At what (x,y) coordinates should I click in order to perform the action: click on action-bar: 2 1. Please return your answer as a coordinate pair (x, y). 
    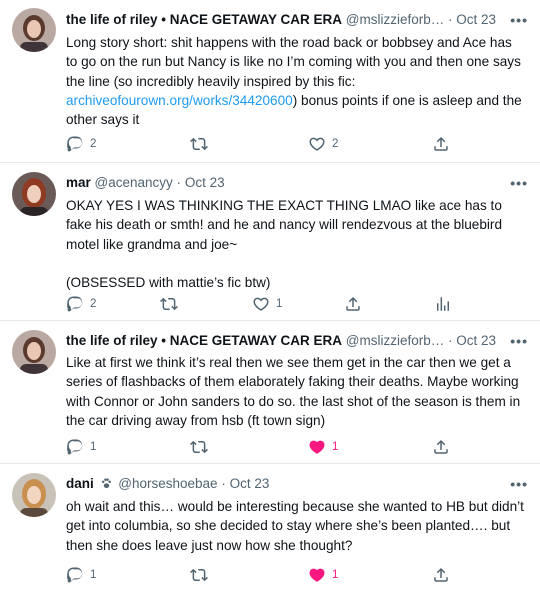
    Looking at the image, I should click on (297, 304).